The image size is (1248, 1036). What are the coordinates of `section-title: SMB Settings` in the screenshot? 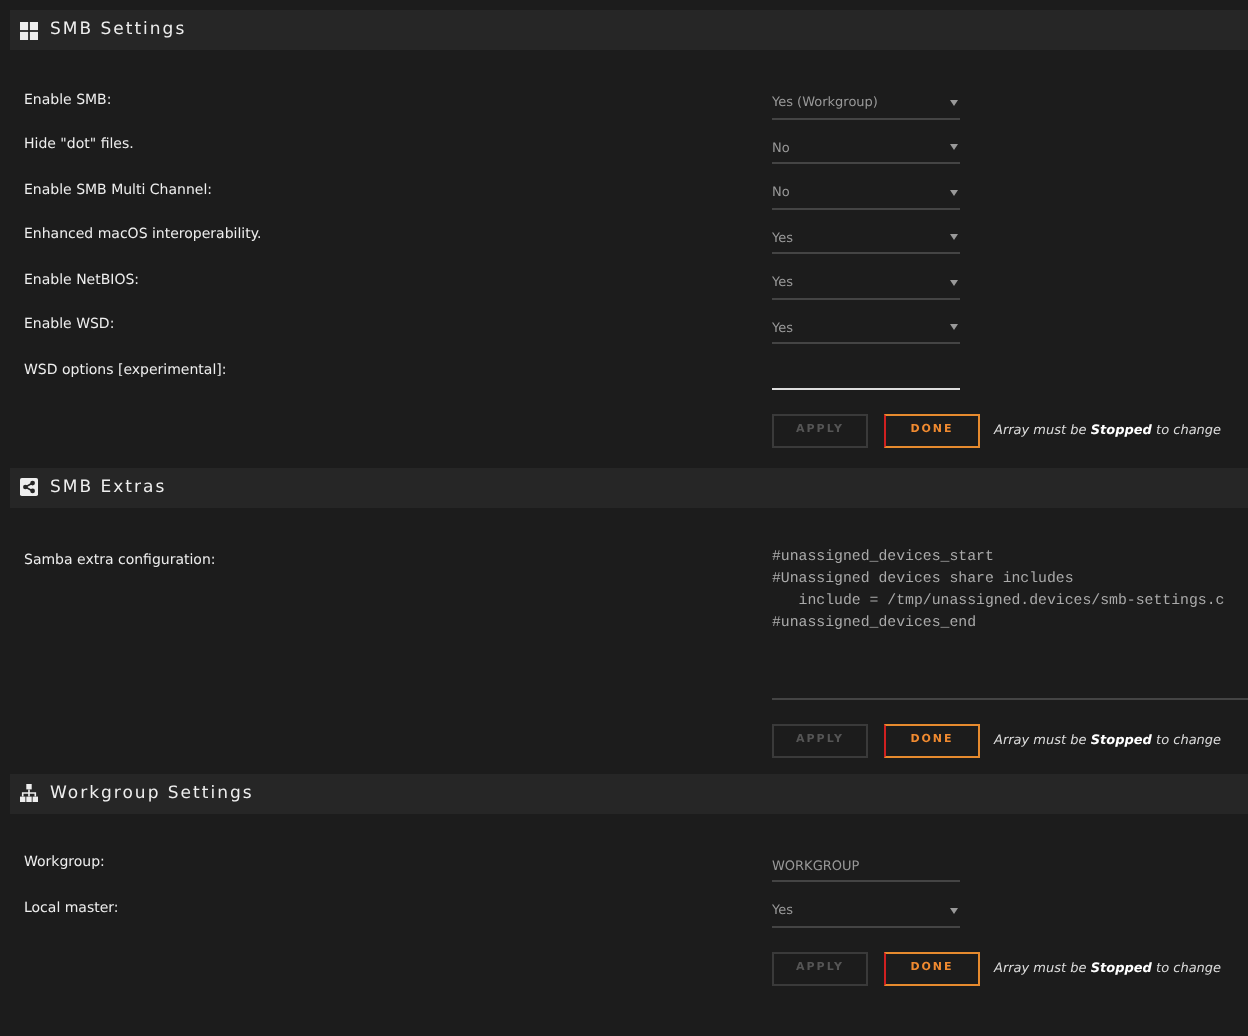 It's located at (118, 30).